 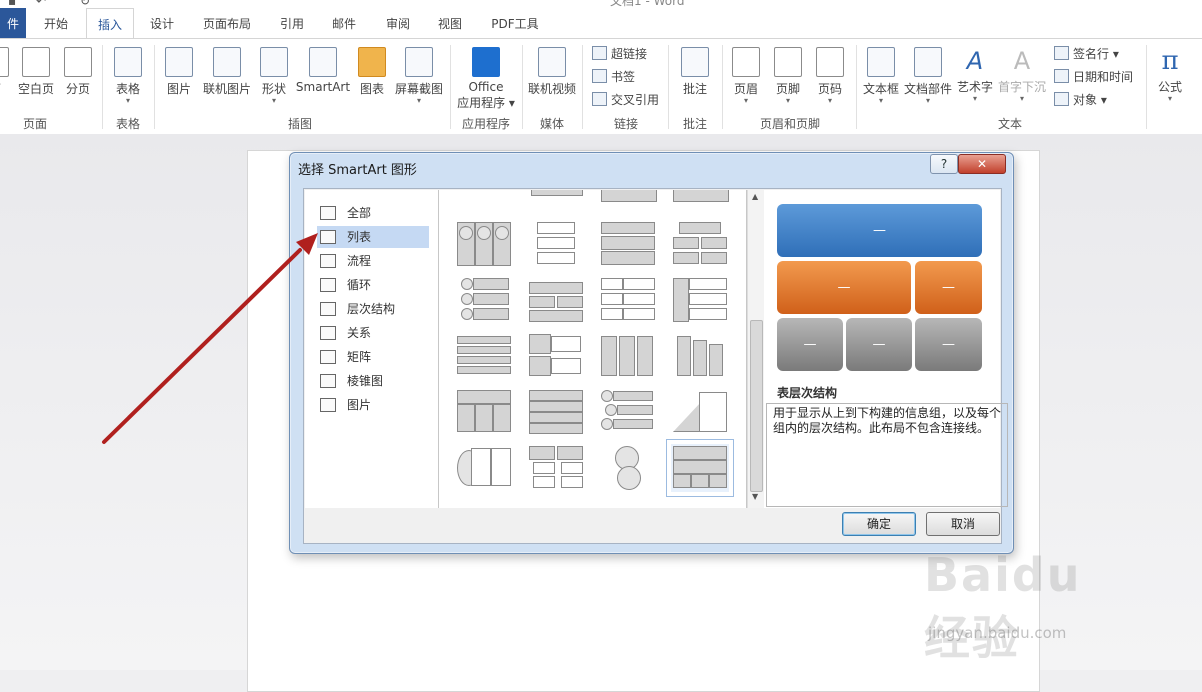 I want to click on online-pictures-button: 联机图片, so click(x=227, y=72).